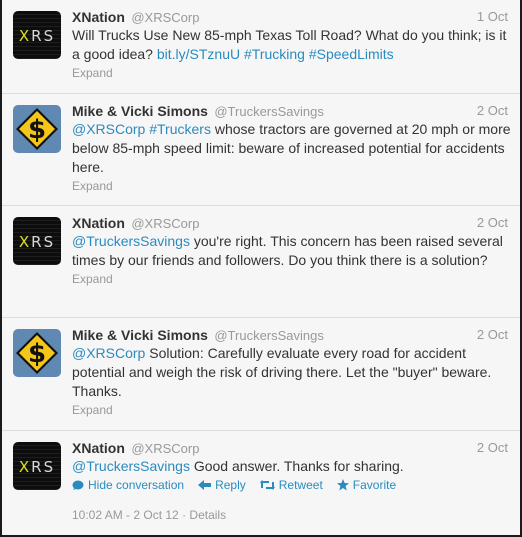  I want to click on retweet-button: Retweet, so click(291, 485).